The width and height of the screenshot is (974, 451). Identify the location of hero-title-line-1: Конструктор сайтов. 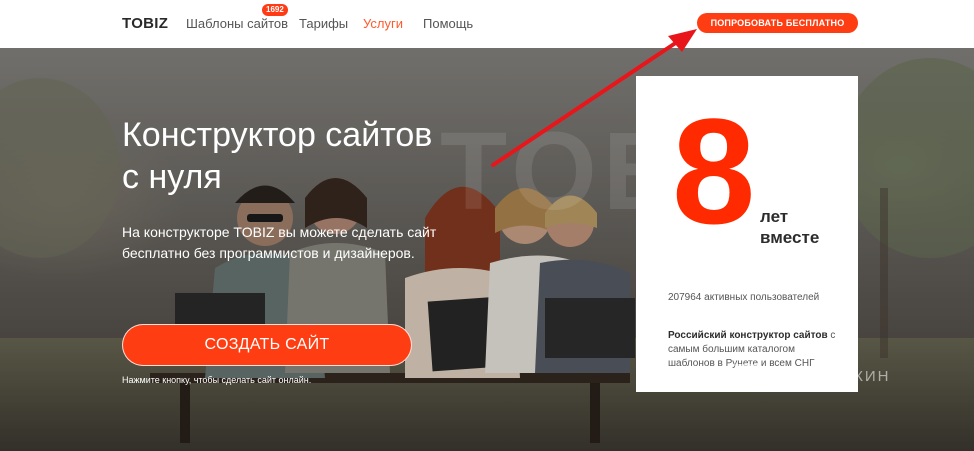
(277, 135).